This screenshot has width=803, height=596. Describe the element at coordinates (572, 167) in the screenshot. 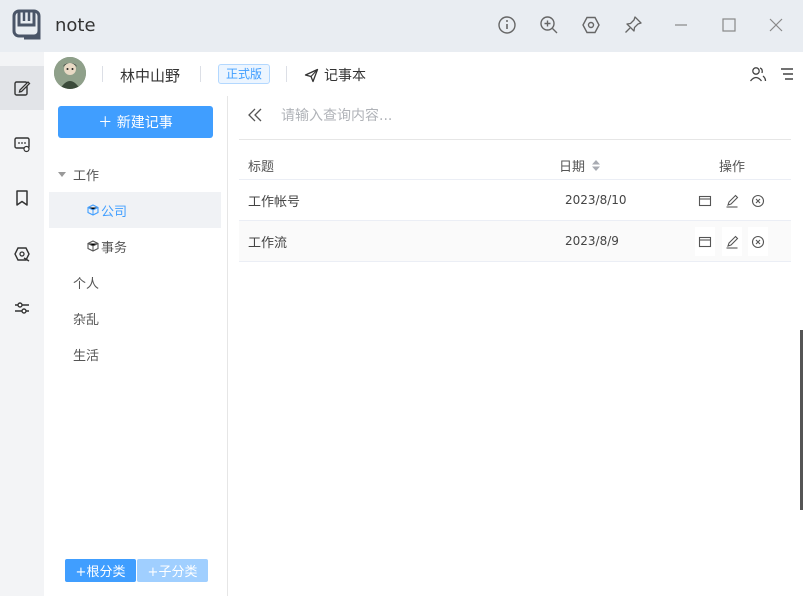

I see `column-header-date-label: 日期` at that location.